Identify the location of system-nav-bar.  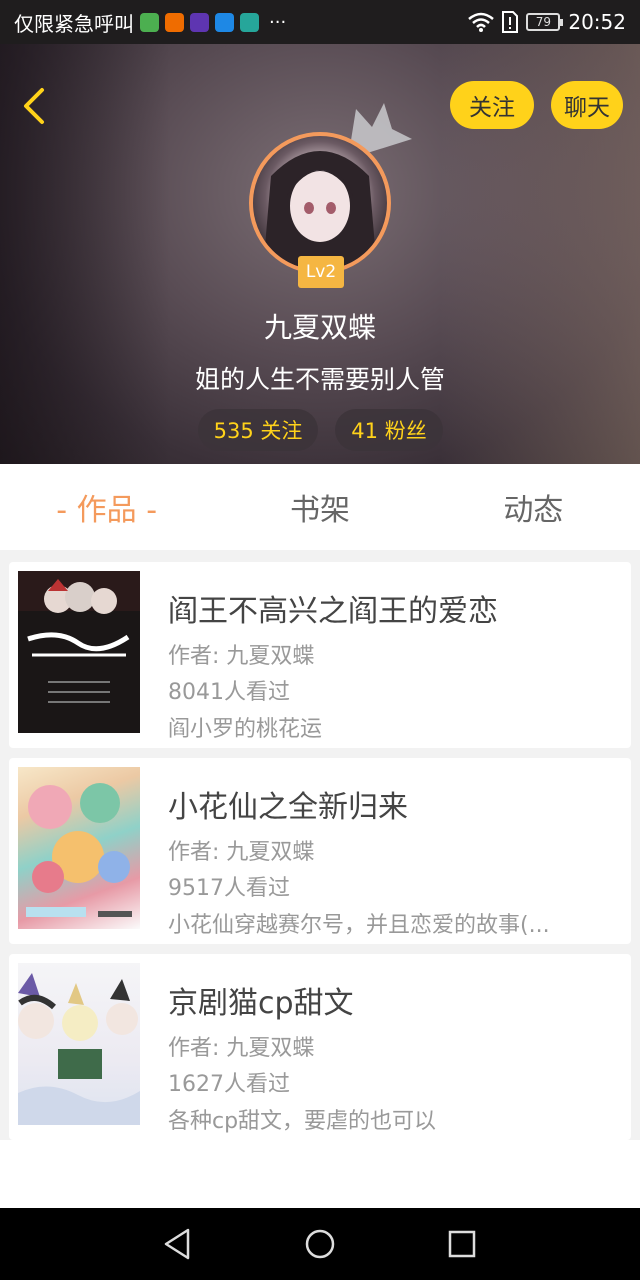
(320, 1244).